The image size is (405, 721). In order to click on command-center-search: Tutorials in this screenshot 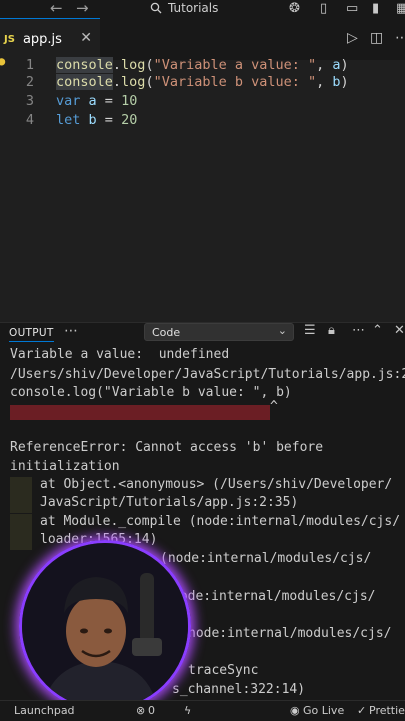, I will do `click(200, 8)`.